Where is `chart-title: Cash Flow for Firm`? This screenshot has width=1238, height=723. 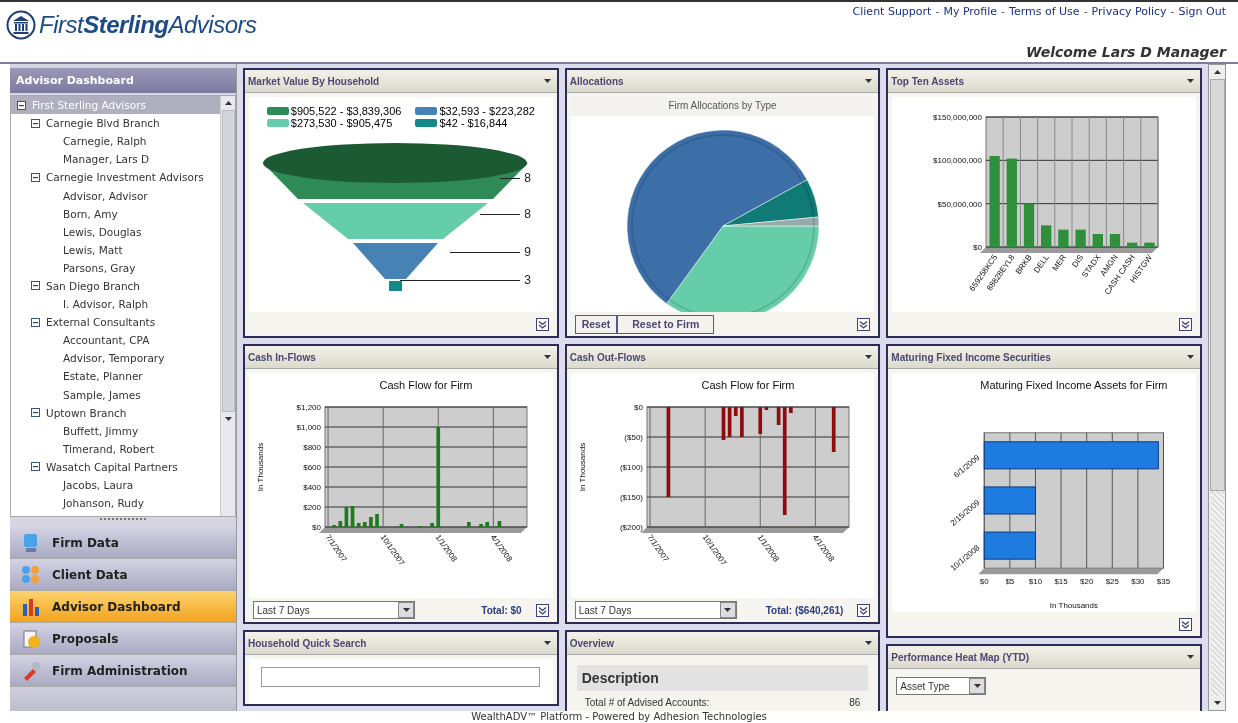
chart-title: Cash Flow for Firm is located at coordinates (747, 385).